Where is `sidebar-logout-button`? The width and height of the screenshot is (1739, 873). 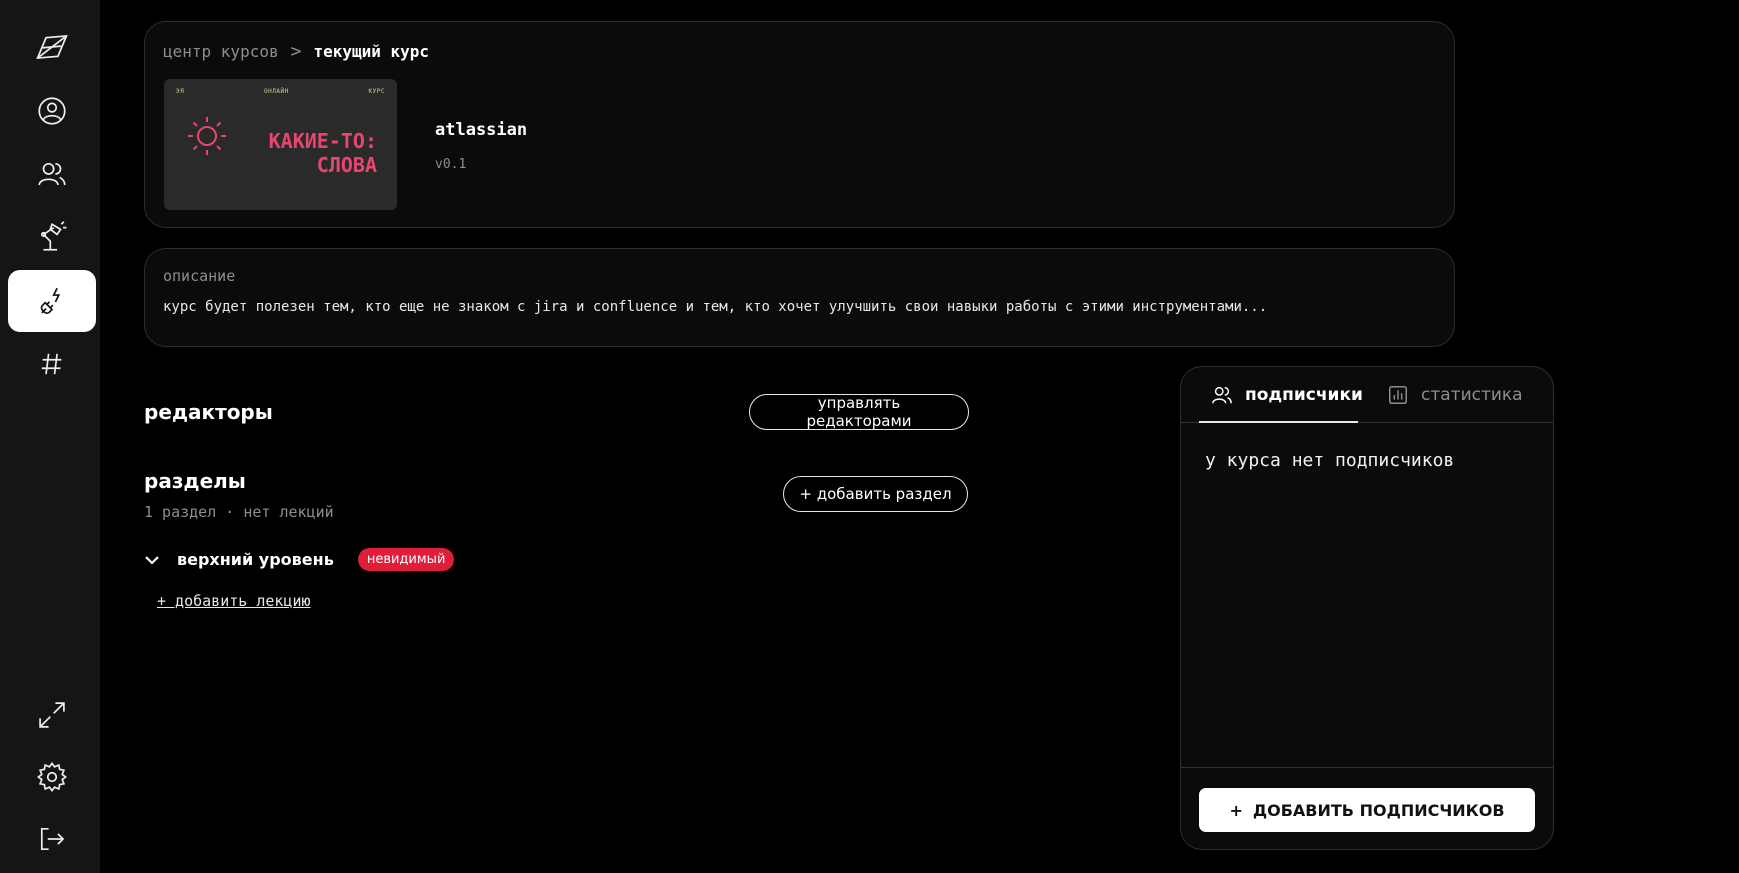 sidebar-logout-button is located at coordinates (52, 839).